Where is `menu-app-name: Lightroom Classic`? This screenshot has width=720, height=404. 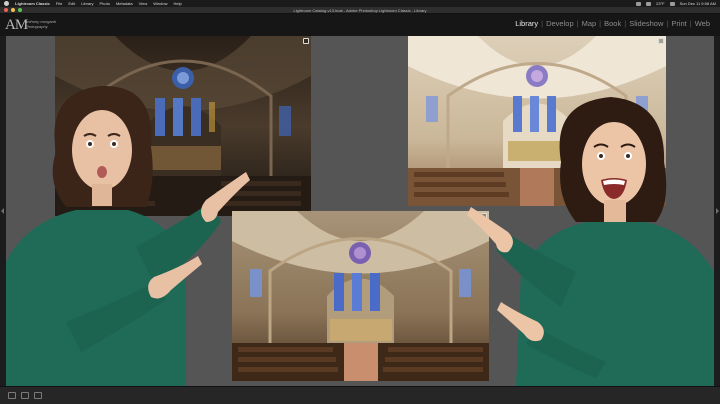
menu-app-name: Lightroom Classic is located at coordinates (32, 3).